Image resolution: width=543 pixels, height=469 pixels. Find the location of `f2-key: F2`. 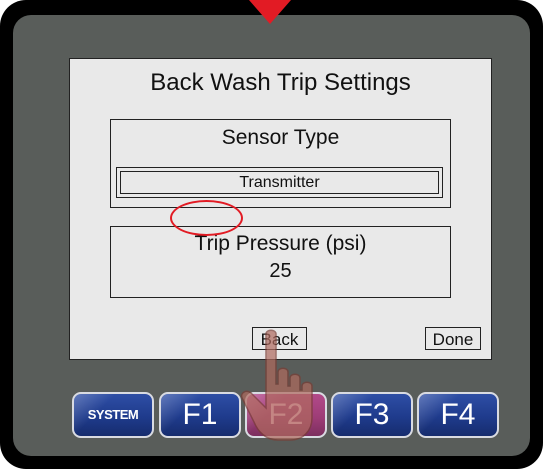

f2-key: F2 is located at coordinates (286, 415).